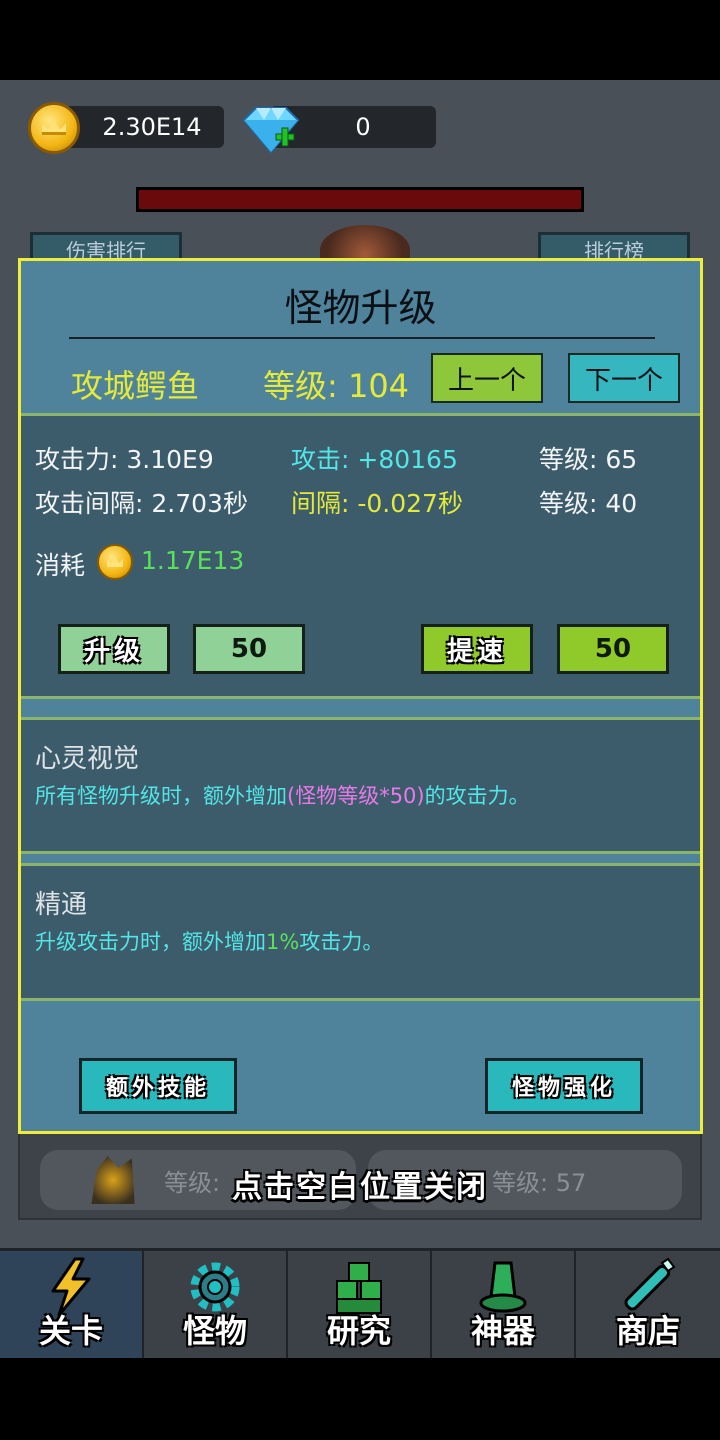  I want to click on extra-skill-button: 额外技能, so click(158, 1086).